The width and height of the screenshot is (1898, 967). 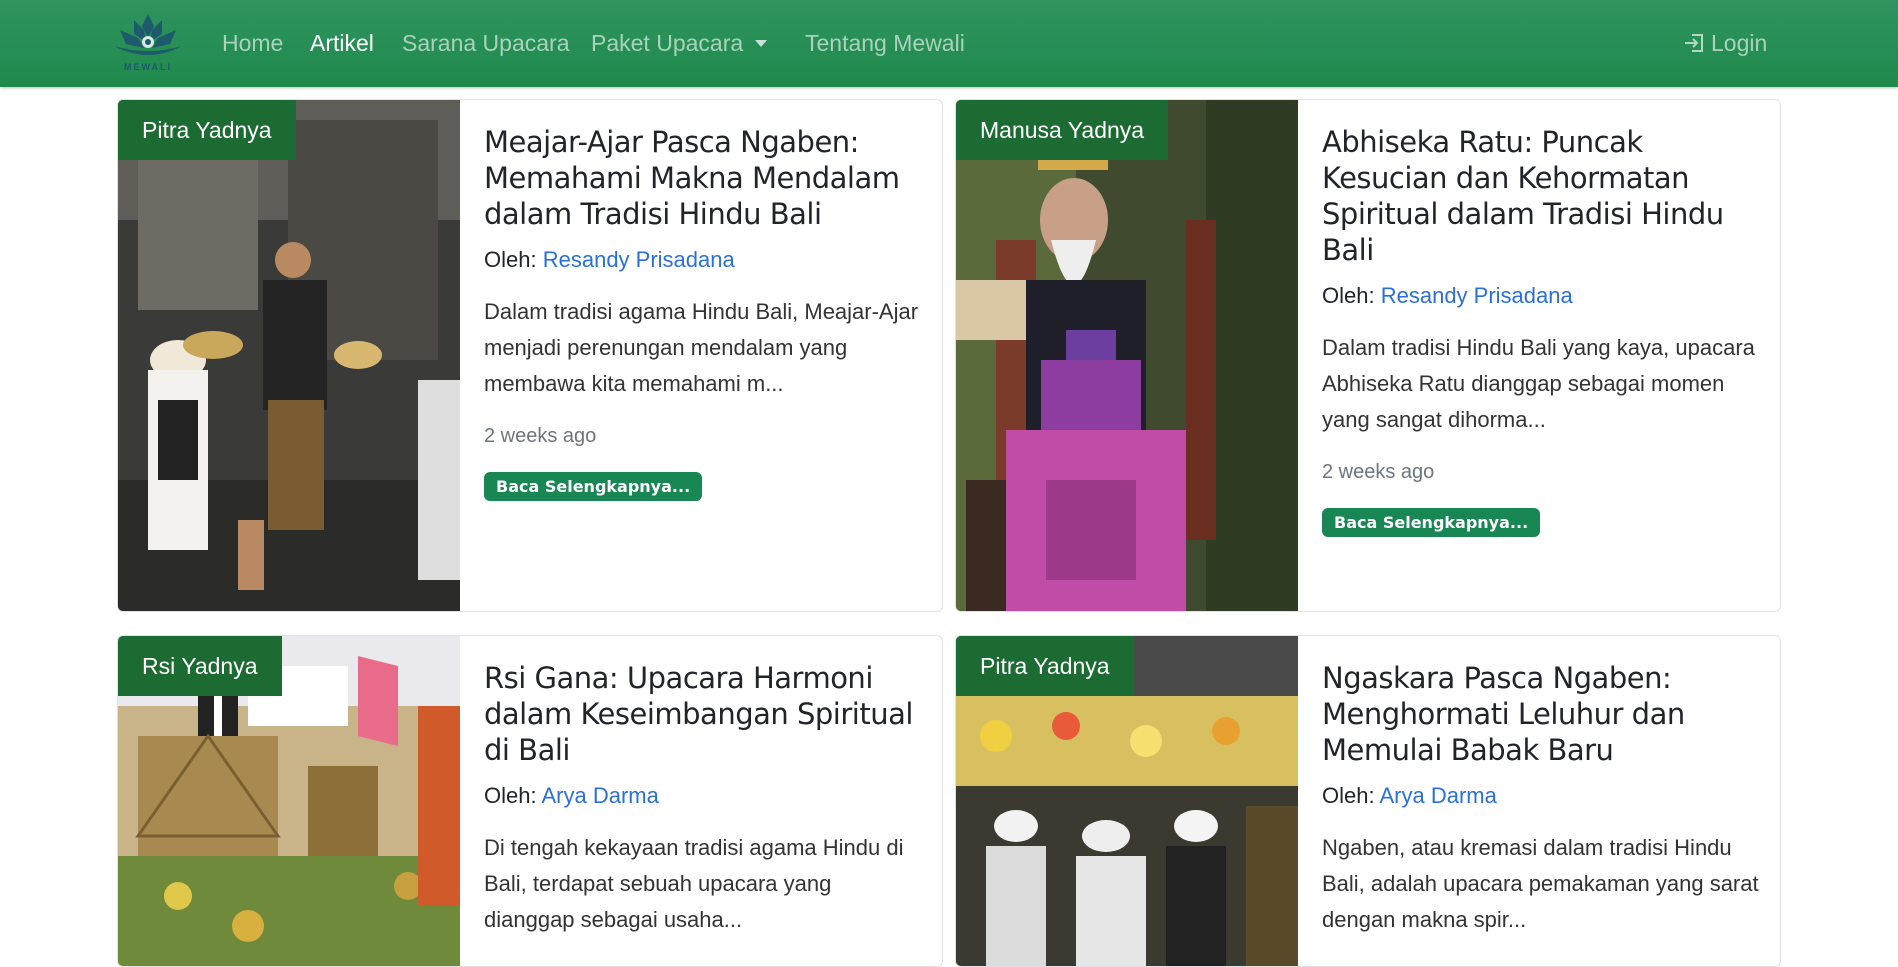 What do you see at coordinates (252, 43) in the screenshot?
I see `nav-home: Home` at bounding box center [252, 43].